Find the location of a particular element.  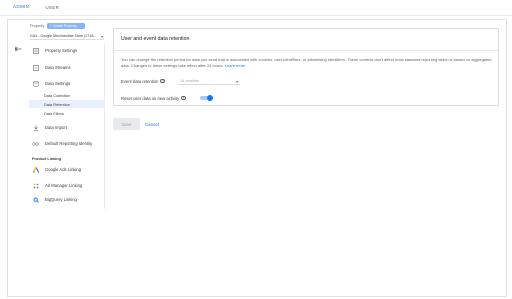

sidebar-item-google-ads-linking: Google Ads Linking is located at coordinates (67, 169).